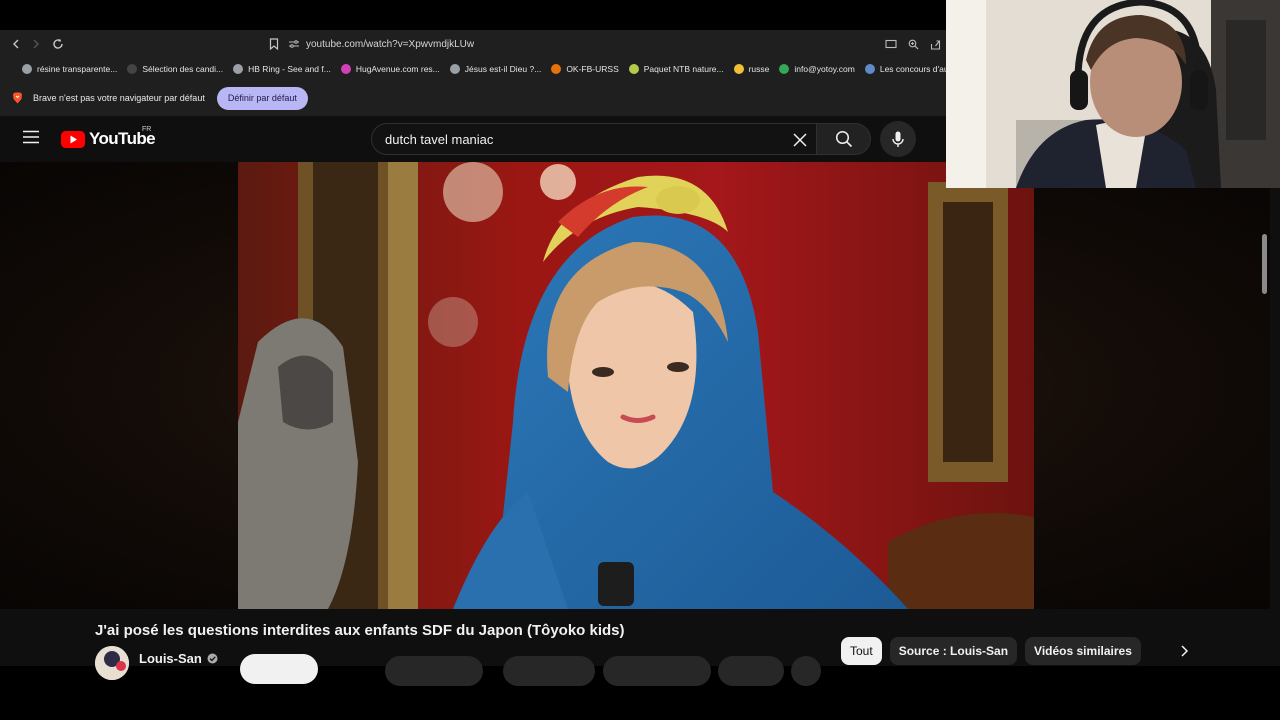 Image resolution: width=1280 pixels, height=720 pixels. Describe the element at coordinates (633, 69) in the screenshot. I see `leaf-icon` at that location.